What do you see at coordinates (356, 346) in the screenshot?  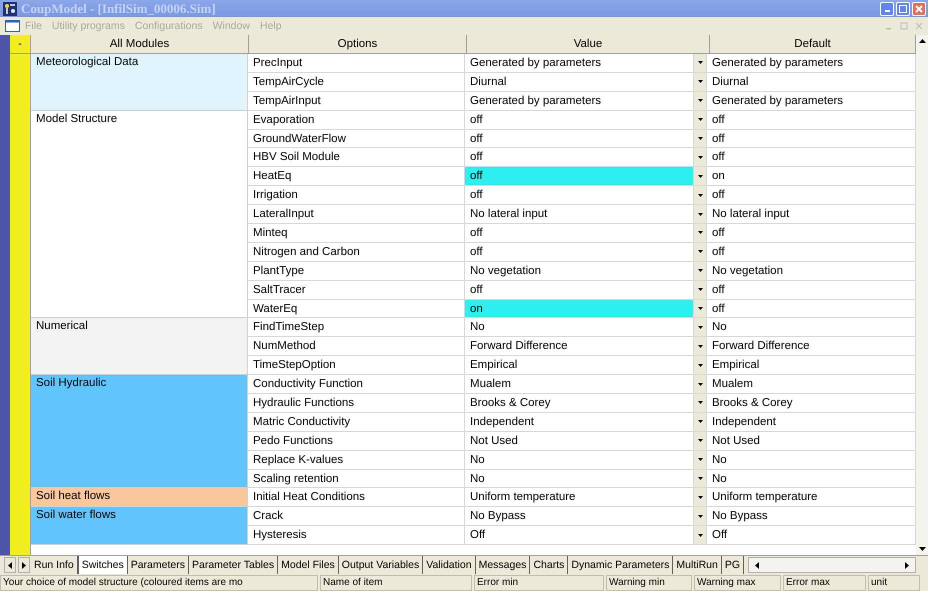 I see `option-cell: NumMethod` at bounding box center [356, 346].